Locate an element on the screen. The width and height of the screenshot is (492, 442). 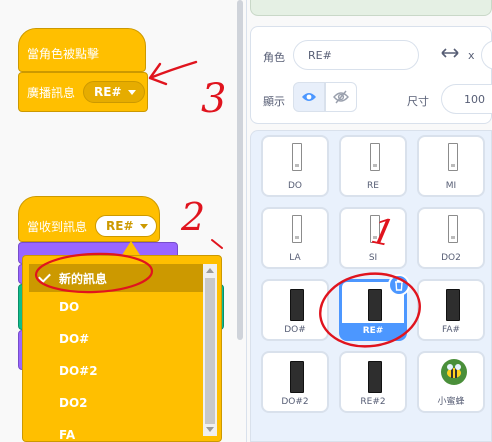
receive-message-dropdown: RE# is located at coordinates (126, 226).